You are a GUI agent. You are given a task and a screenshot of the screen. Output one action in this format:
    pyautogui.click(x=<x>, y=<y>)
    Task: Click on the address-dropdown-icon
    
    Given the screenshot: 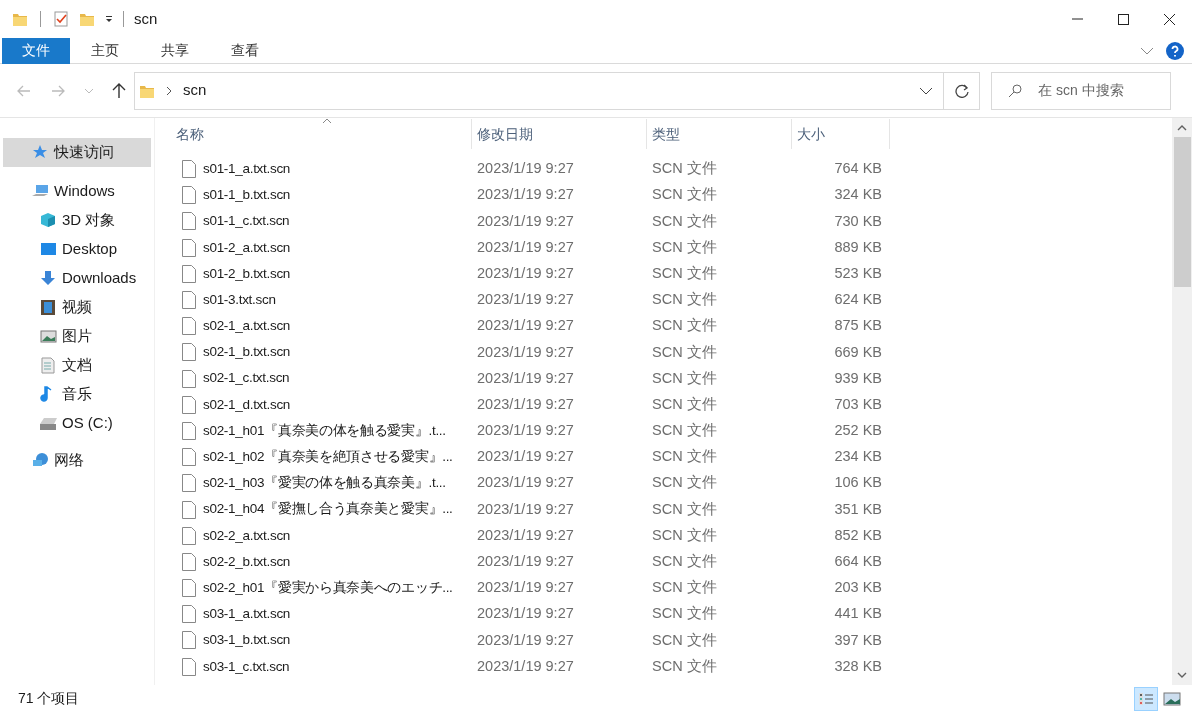 What is the action you would take?
    pyautogui.click(x=926, y=90)
    